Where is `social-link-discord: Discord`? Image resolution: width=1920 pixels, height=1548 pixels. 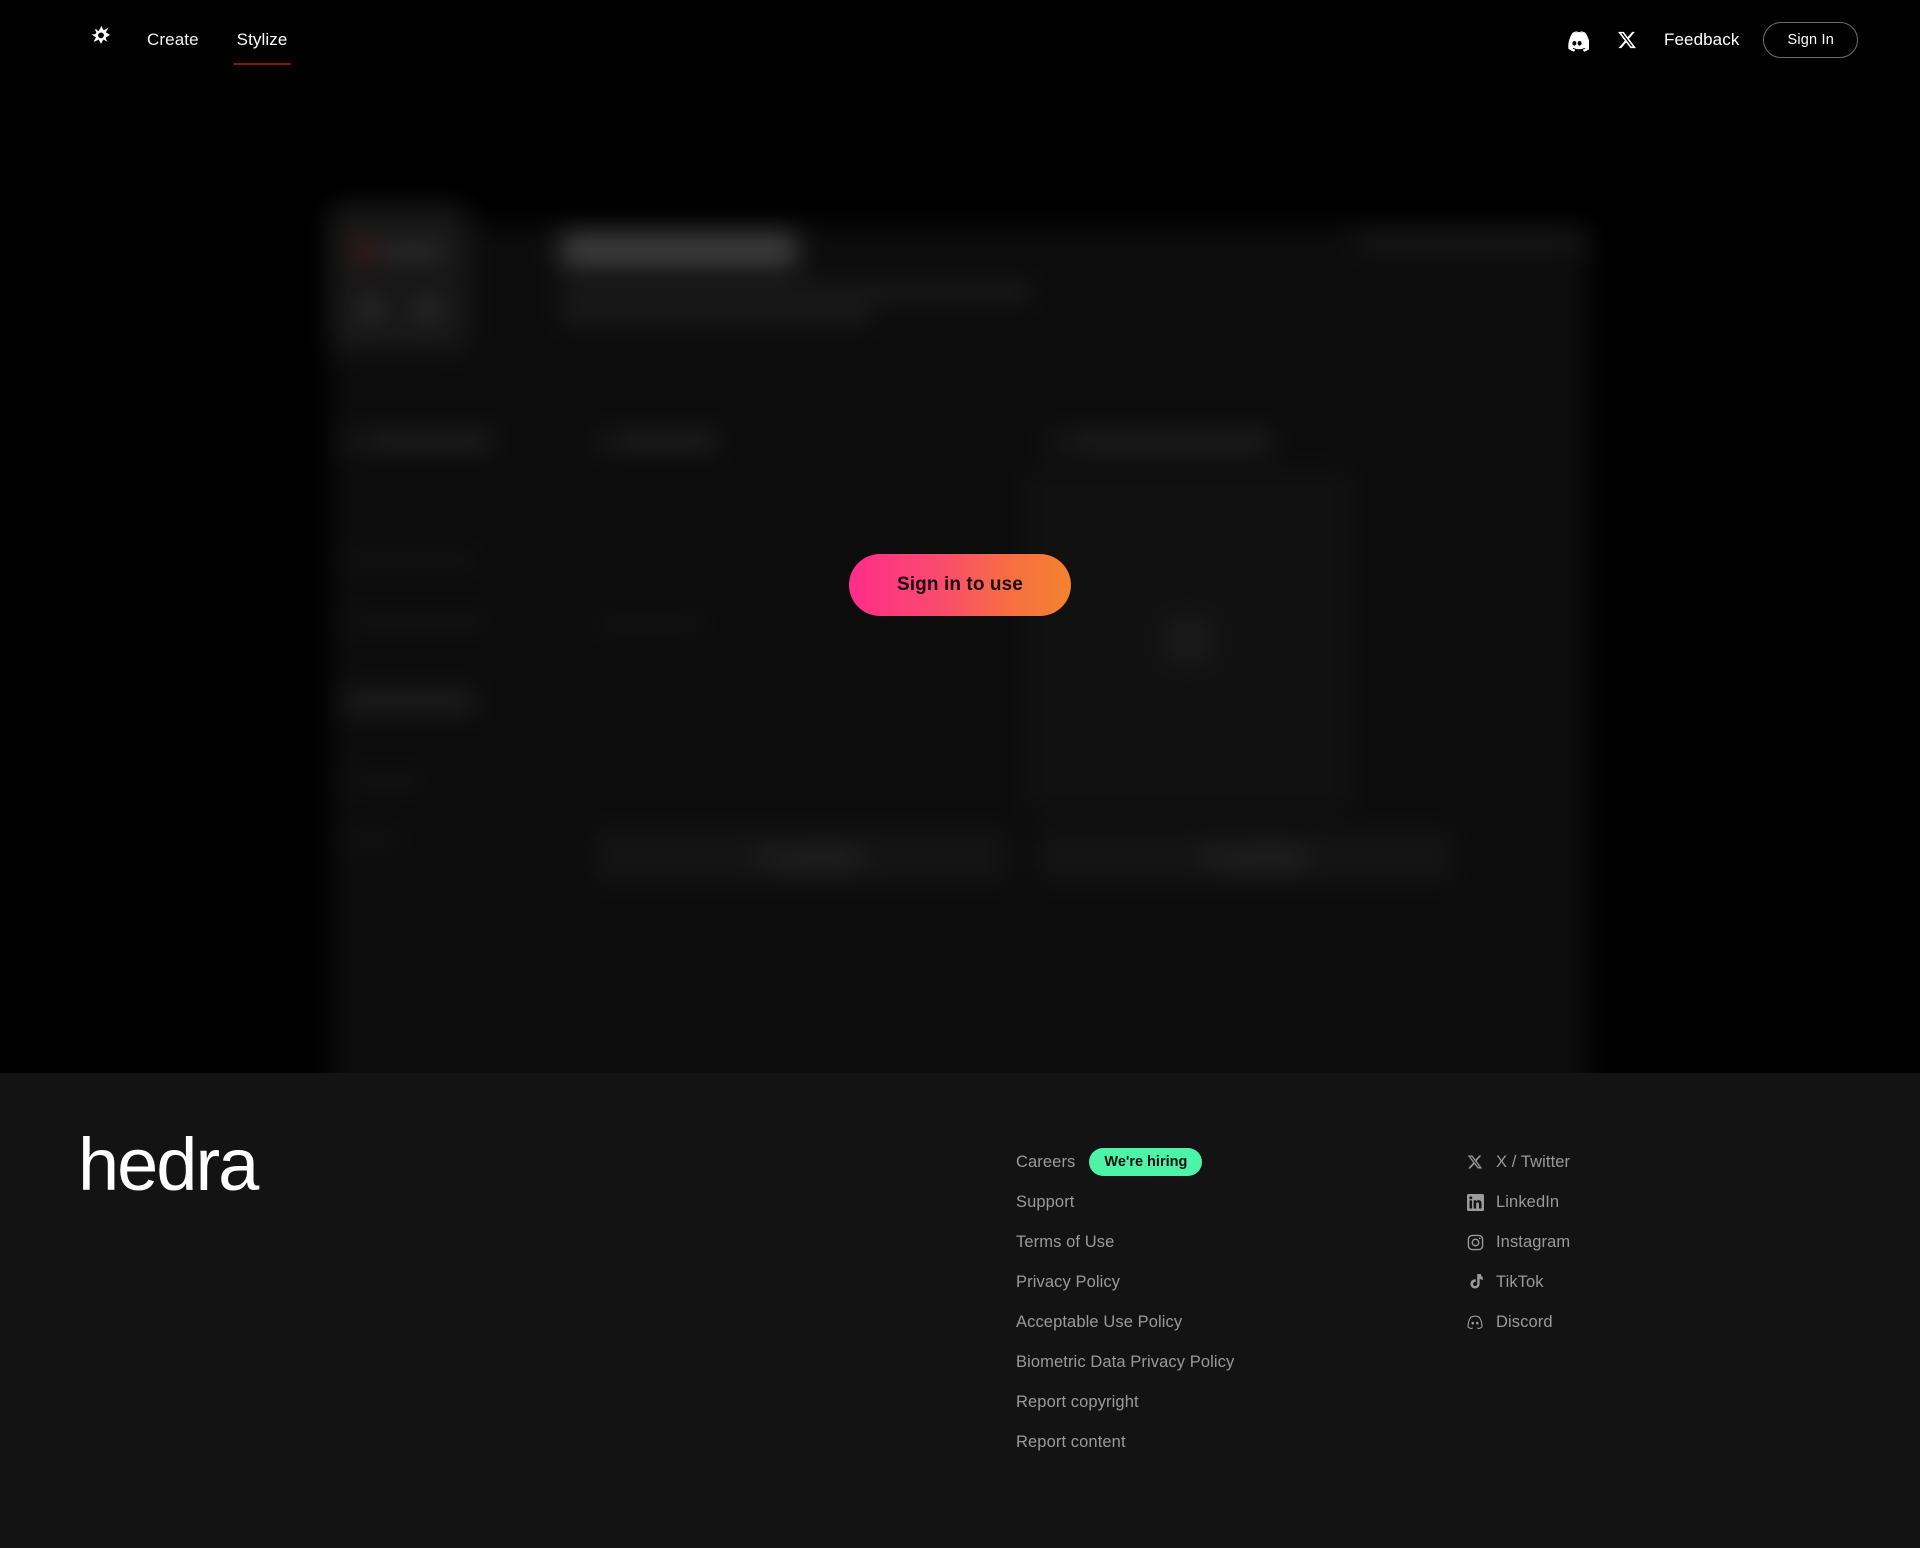 social-link-discord: Discord is located at coordinates (1518, 1322).